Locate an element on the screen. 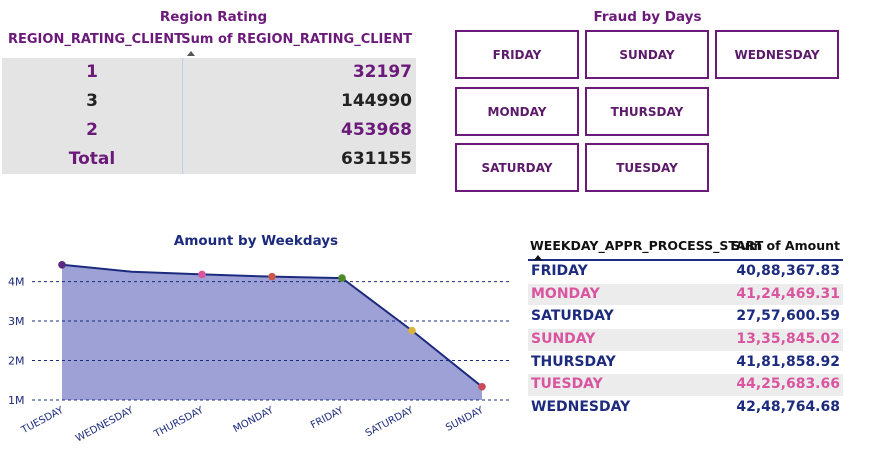 This screenshot has height=474, width=875. total-value: 631155 is located at coordinates (376, 159).